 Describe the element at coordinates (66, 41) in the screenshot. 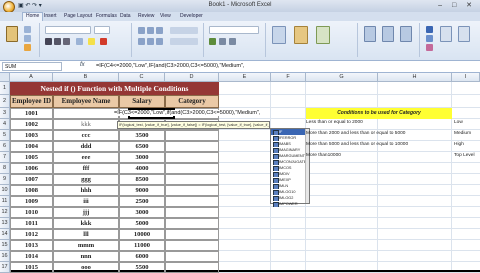

I see `underline-icon` at that location.